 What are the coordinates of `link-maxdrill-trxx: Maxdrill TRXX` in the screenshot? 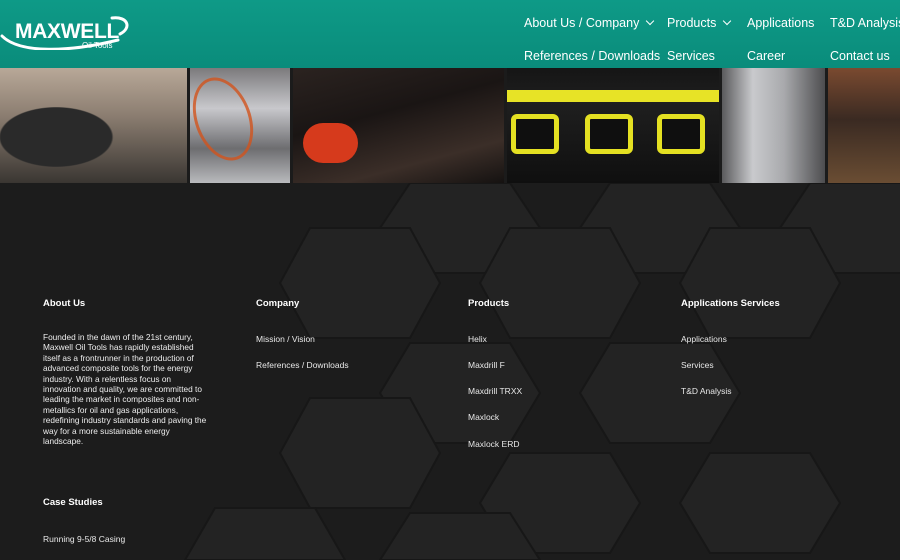 It's located at (495, 391).